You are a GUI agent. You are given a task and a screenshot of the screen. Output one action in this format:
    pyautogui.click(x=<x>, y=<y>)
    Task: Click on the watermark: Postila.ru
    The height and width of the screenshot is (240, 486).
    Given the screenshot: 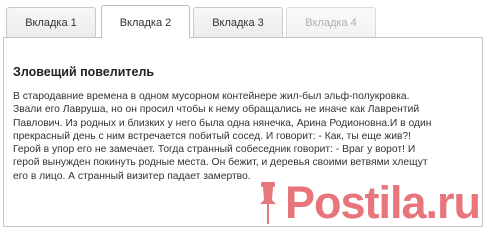 What is the action you would take?
    pyautogui.click(x=368, y=203)
    